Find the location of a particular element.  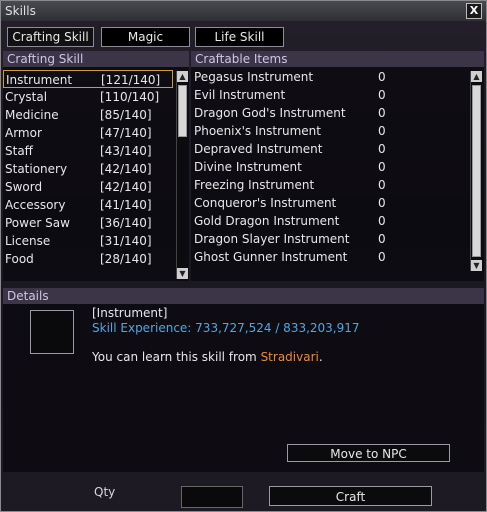

skill-row: Sword [42/140] is located at coordinates (88, 187).